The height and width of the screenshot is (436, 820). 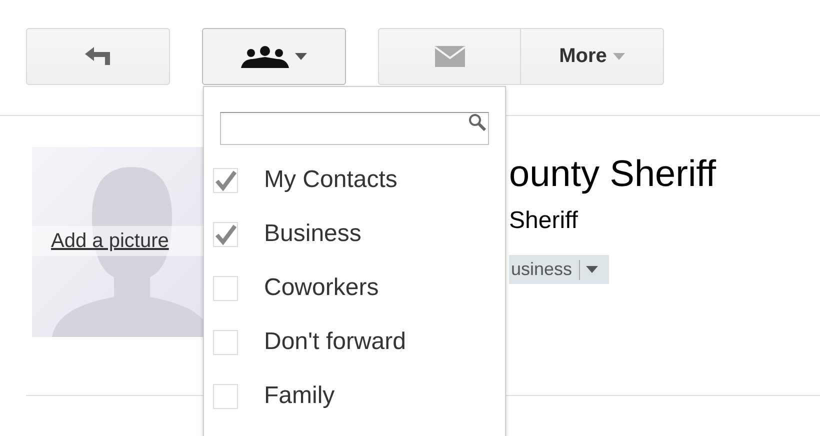 I want to click on back-arrow-icon, so click(x=98, y=57).